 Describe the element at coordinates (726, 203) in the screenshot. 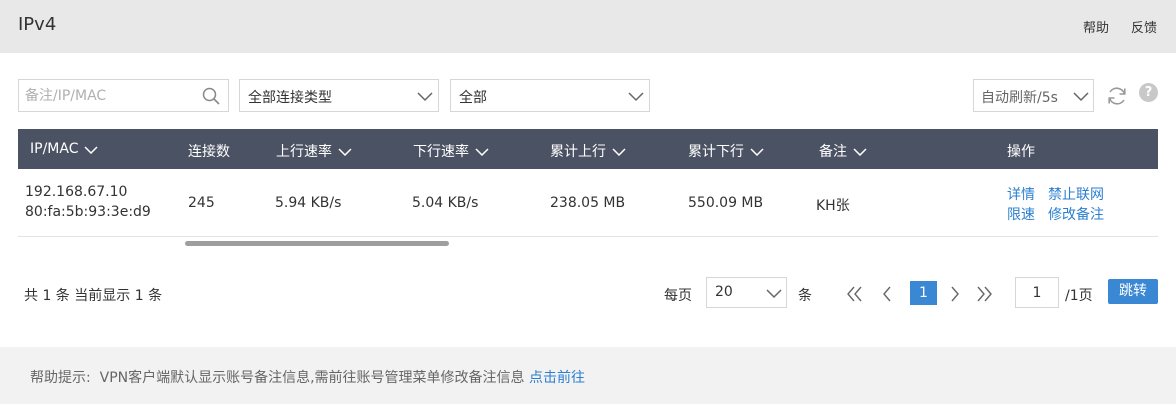

I see `cell-total-down: 550.09 MB` at that location.